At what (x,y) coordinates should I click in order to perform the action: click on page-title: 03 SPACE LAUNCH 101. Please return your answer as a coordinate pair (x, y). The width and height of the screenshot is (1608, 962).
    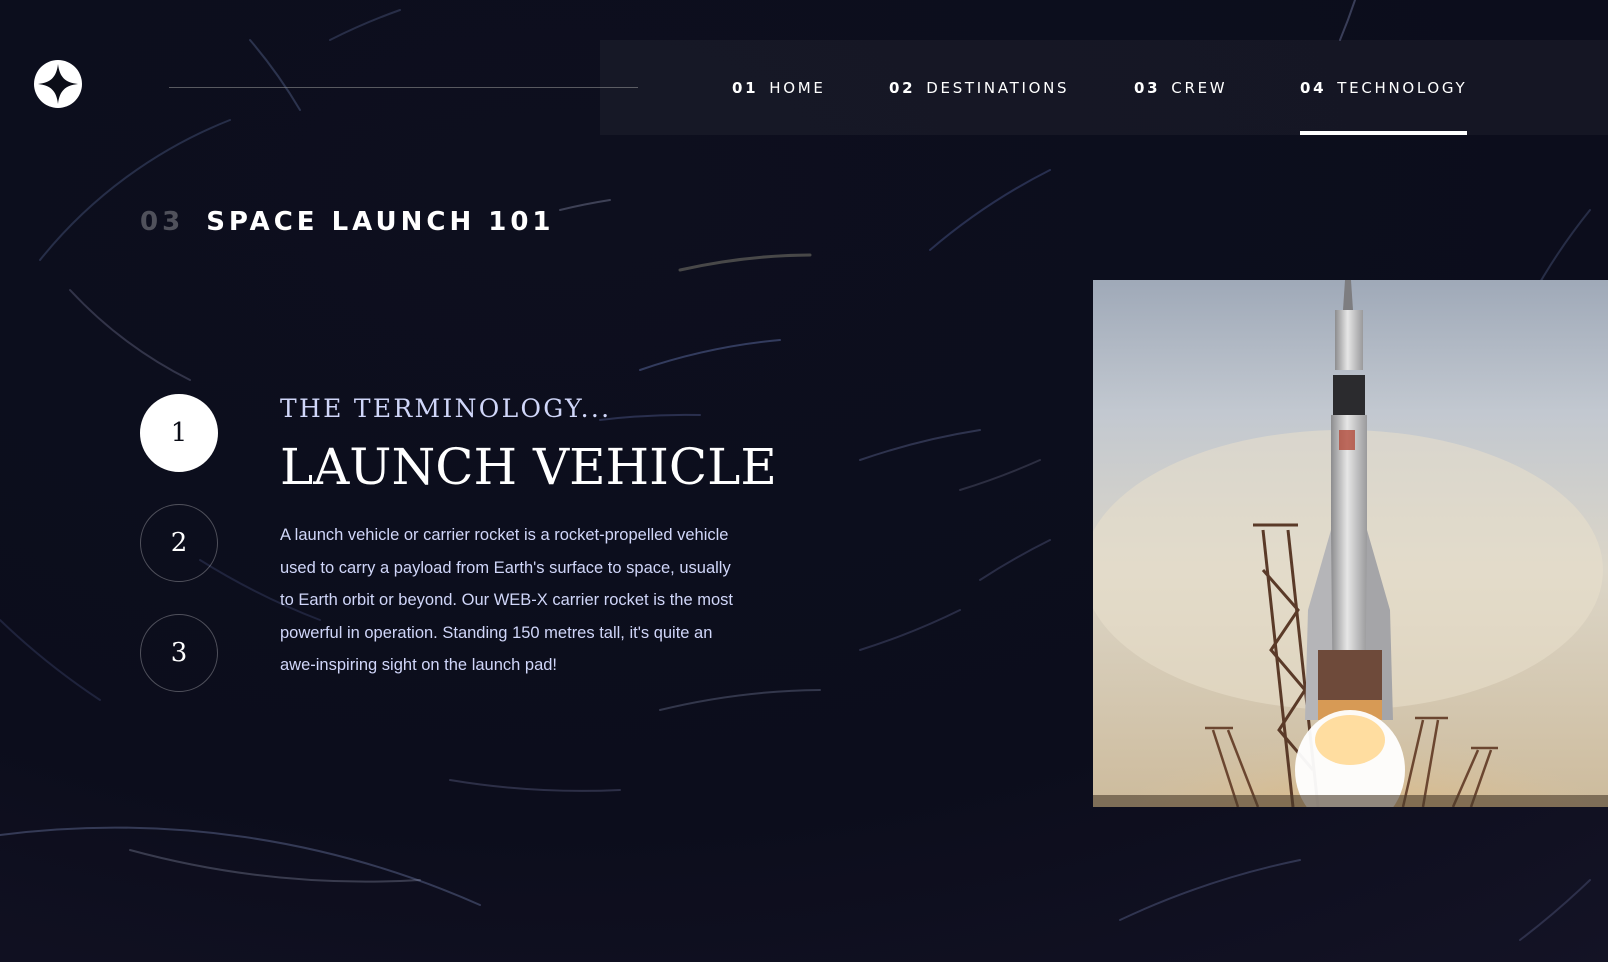
    Looking at the image, I should click on (347, 222).